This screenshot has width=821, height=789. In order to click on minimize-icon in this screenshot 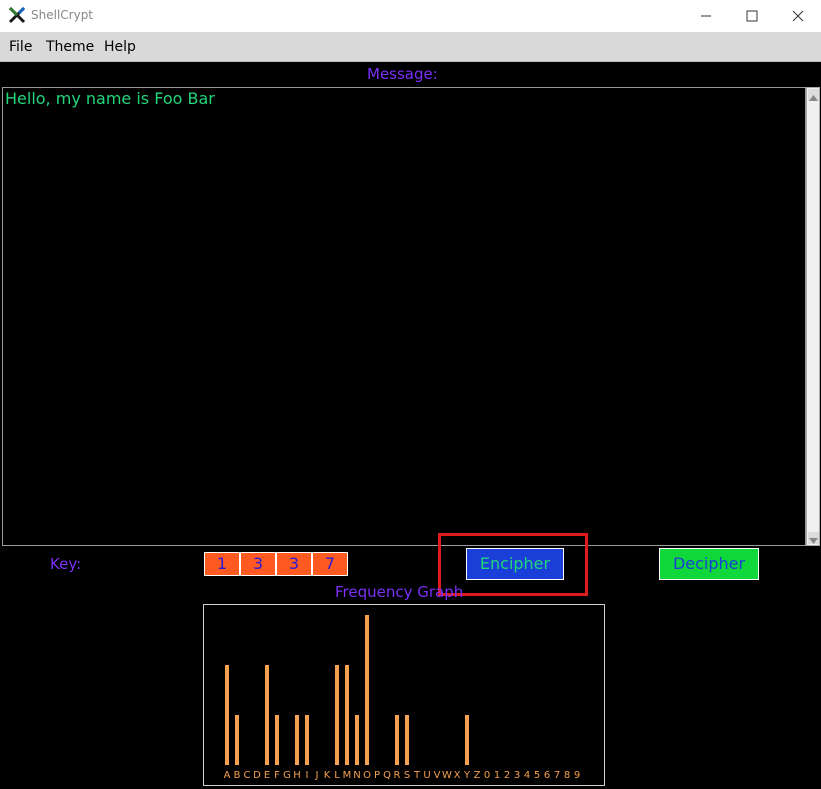, I will do `click(706, 16)`.